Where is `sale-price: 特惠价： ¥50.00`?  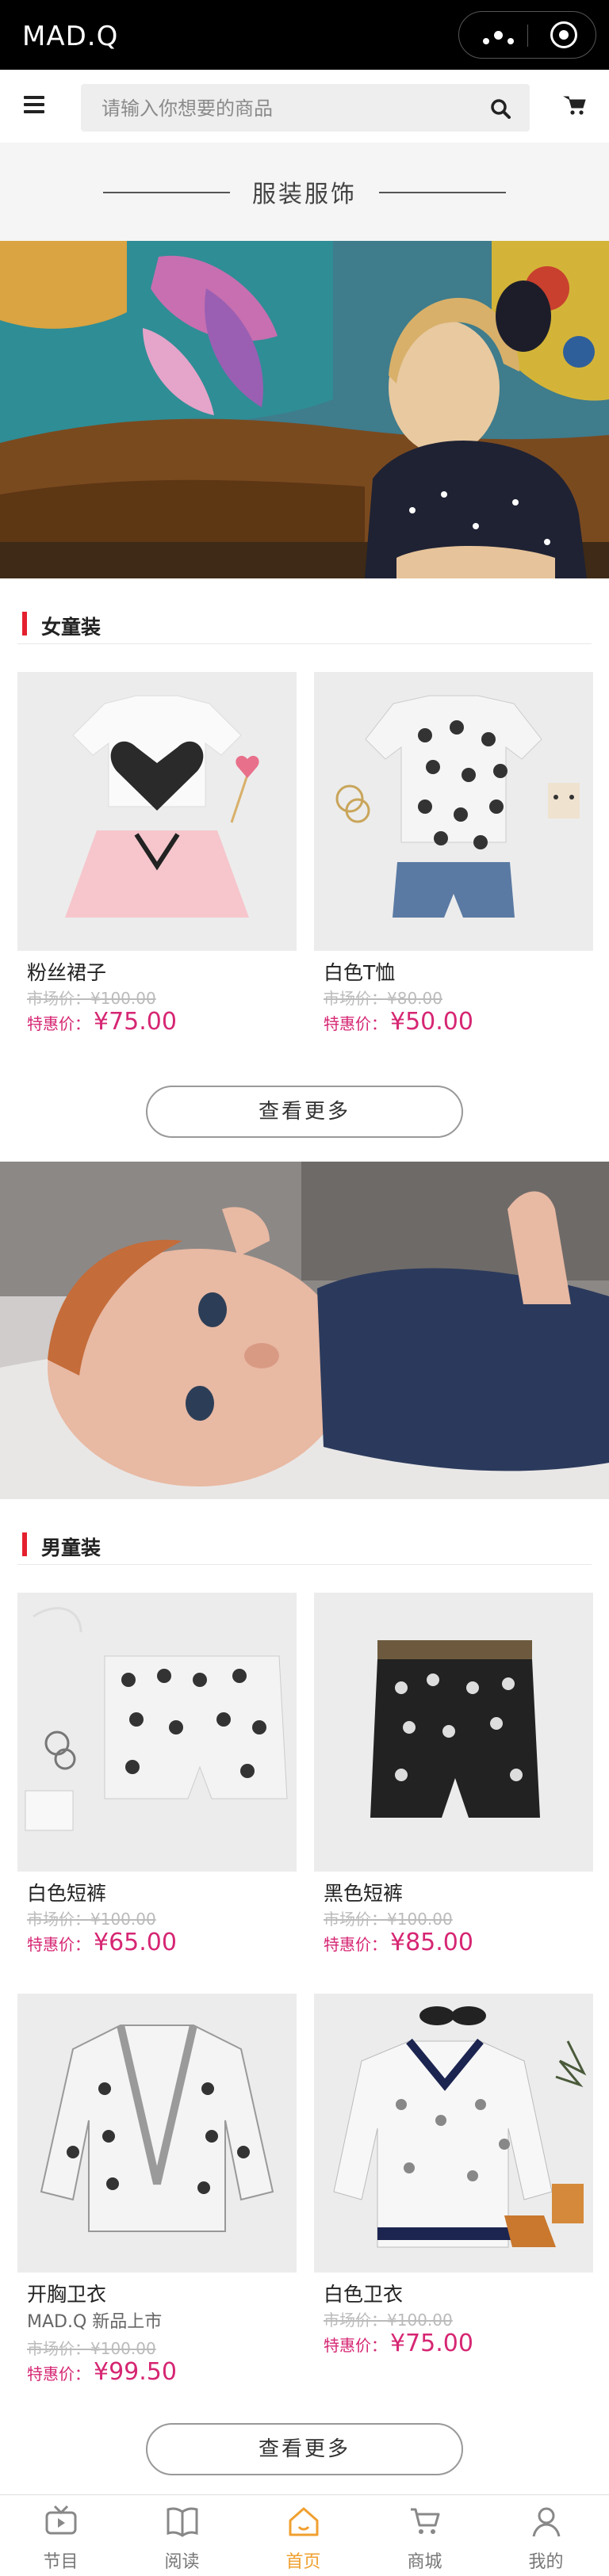
sale-price: 特惠价： ¥50.00 is located at coordinates (398, 1022).